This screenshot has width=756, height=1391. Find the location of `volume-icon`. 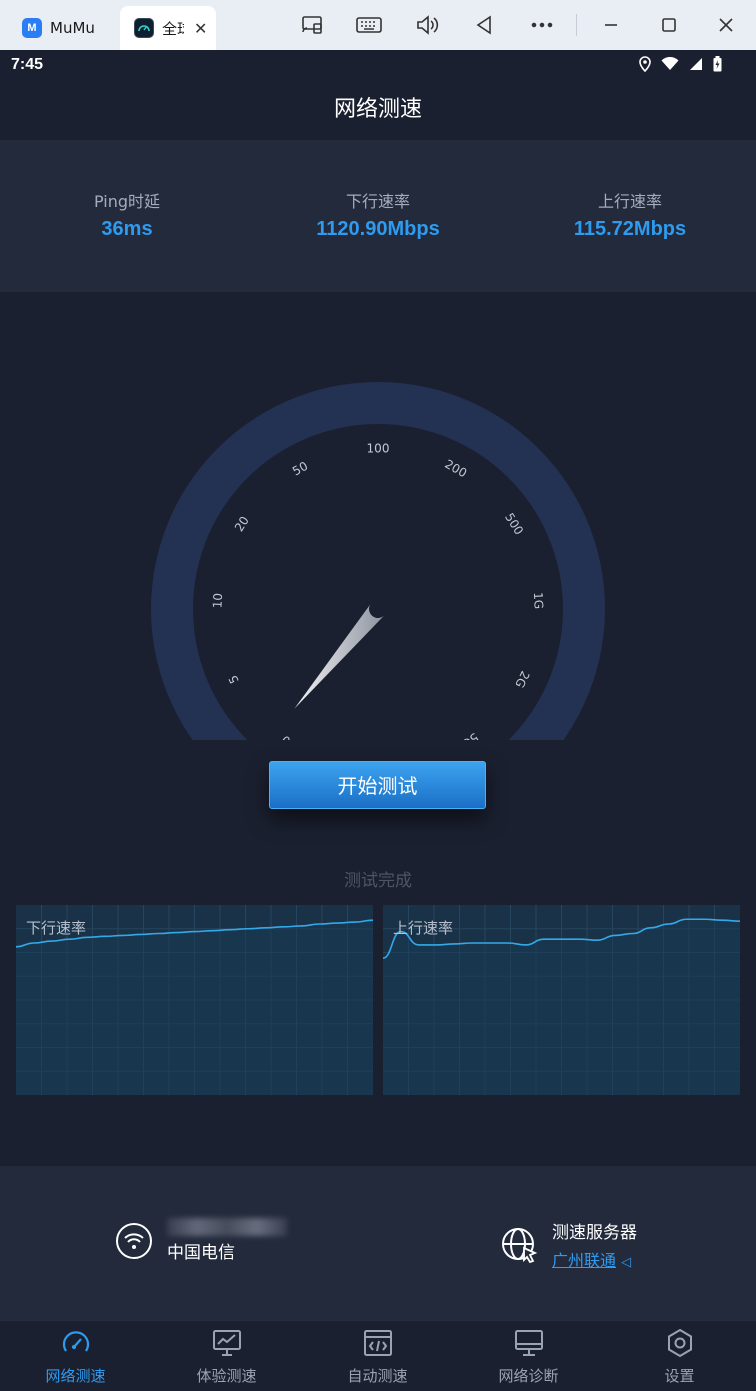

volume-icon is located at coordinates (427, 25).